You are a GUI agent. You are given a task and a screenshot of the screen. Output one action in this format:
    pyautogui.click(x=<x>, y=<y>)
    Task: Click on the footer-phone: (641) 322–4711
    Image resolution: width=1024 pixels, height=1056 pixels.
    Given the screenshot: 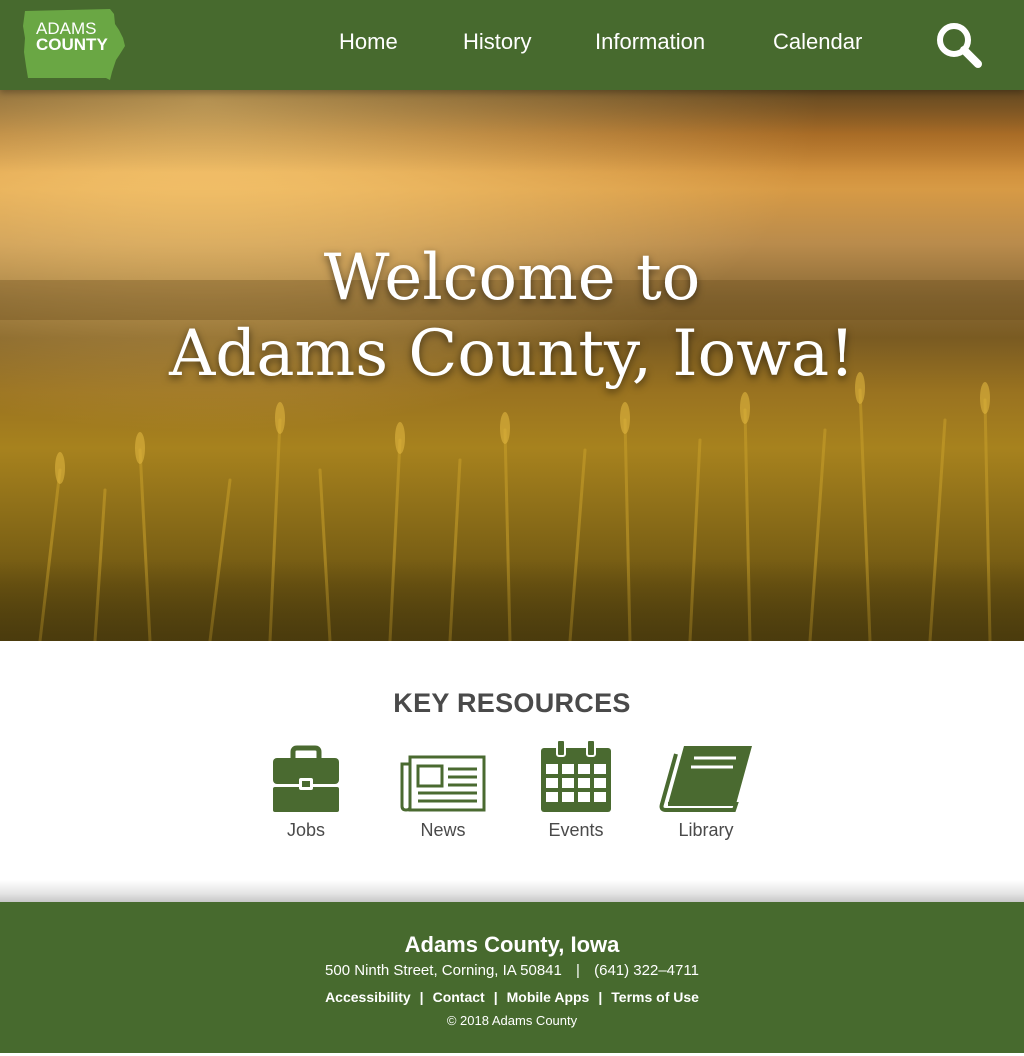 What is the action you would take?
    pyautogui.click(x=646, y=970)
    